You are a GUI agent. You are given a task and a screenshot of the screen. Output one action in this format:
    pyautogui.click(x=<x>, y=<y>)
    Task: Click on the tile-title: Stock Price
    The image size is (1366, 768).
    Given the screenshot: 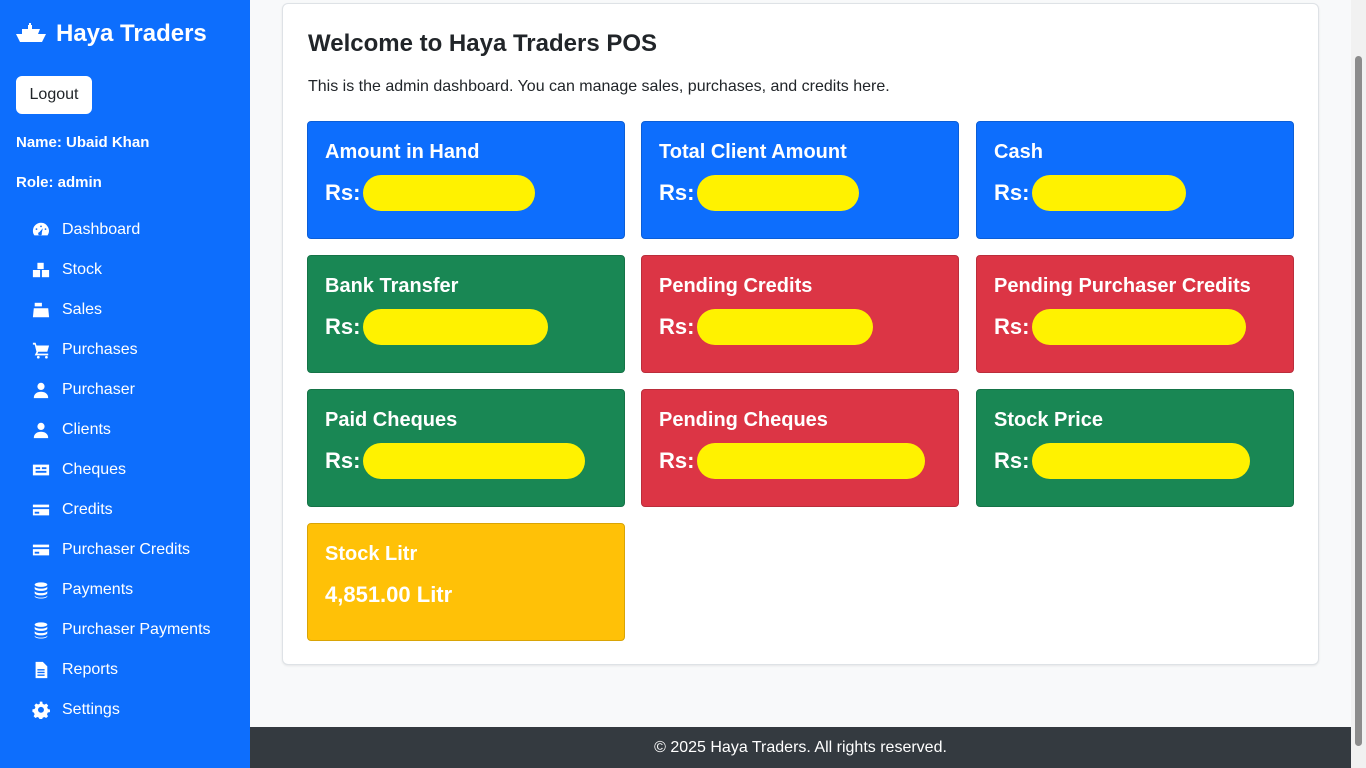 What is the action you would take?
    pyautogui.click(x=1048, y=420)
    